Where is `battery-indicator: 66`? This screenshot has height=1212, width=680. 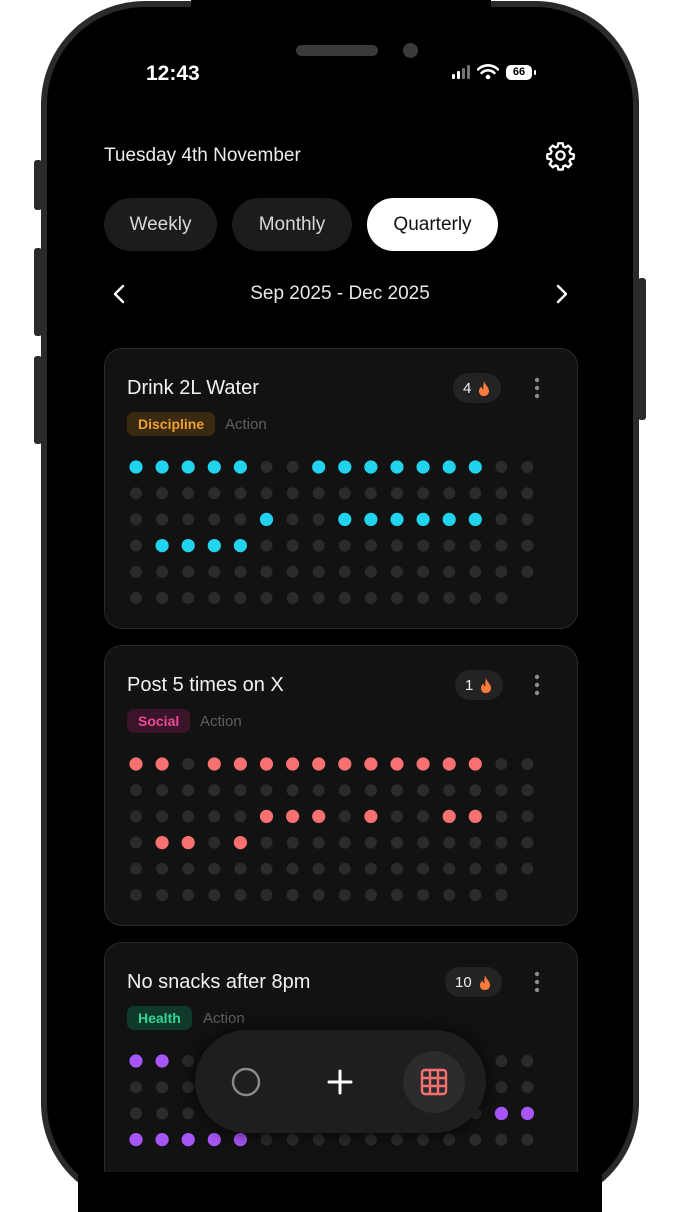
battery-indicator: 66 is located at coordinates (521, 72).